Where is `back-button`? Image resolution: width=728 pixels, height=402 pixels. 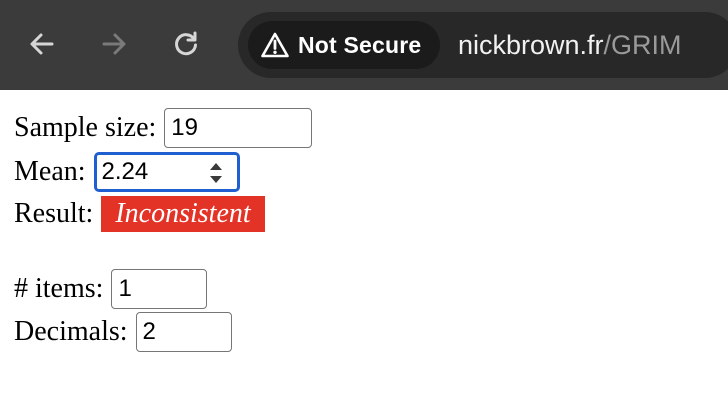
back-button is located at coordinates (42, 44).